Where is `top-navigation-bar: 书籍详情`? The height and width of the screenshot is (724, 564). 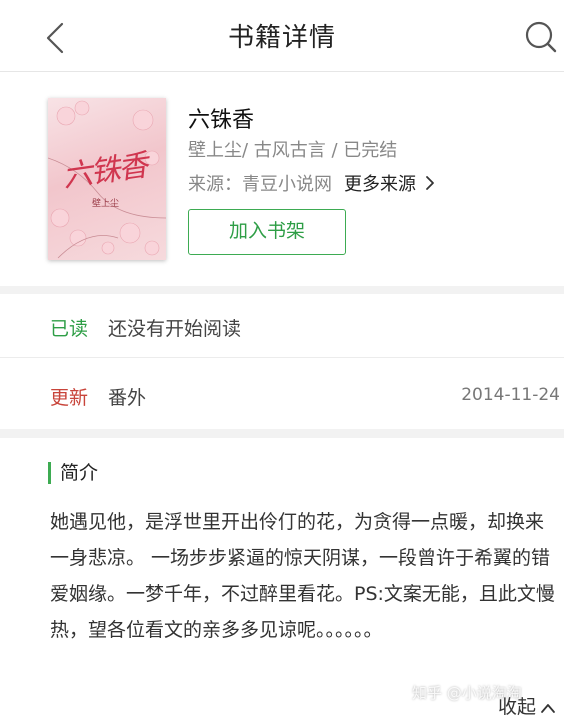
top-navigation-bar: 书籍详情 is located at coordinates (282, 36).